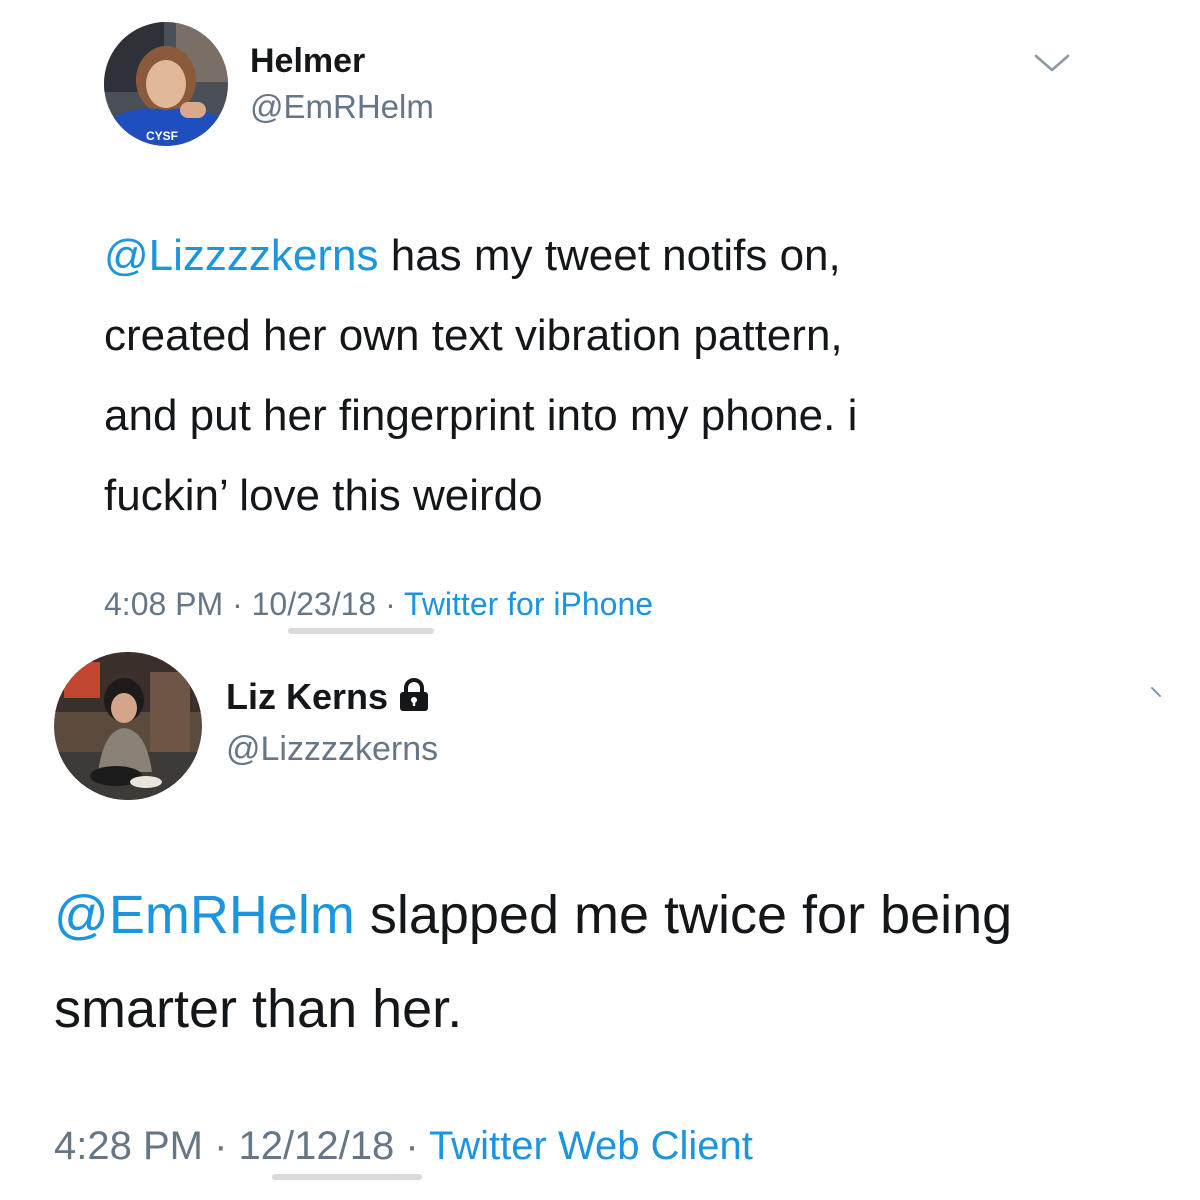 This screenshot has height=1200, width=1200. What do you see at coordinates (307, 696) in the screenshot?
I see `display-name-text: Liz Kerns` at bounding box center [307, 696].